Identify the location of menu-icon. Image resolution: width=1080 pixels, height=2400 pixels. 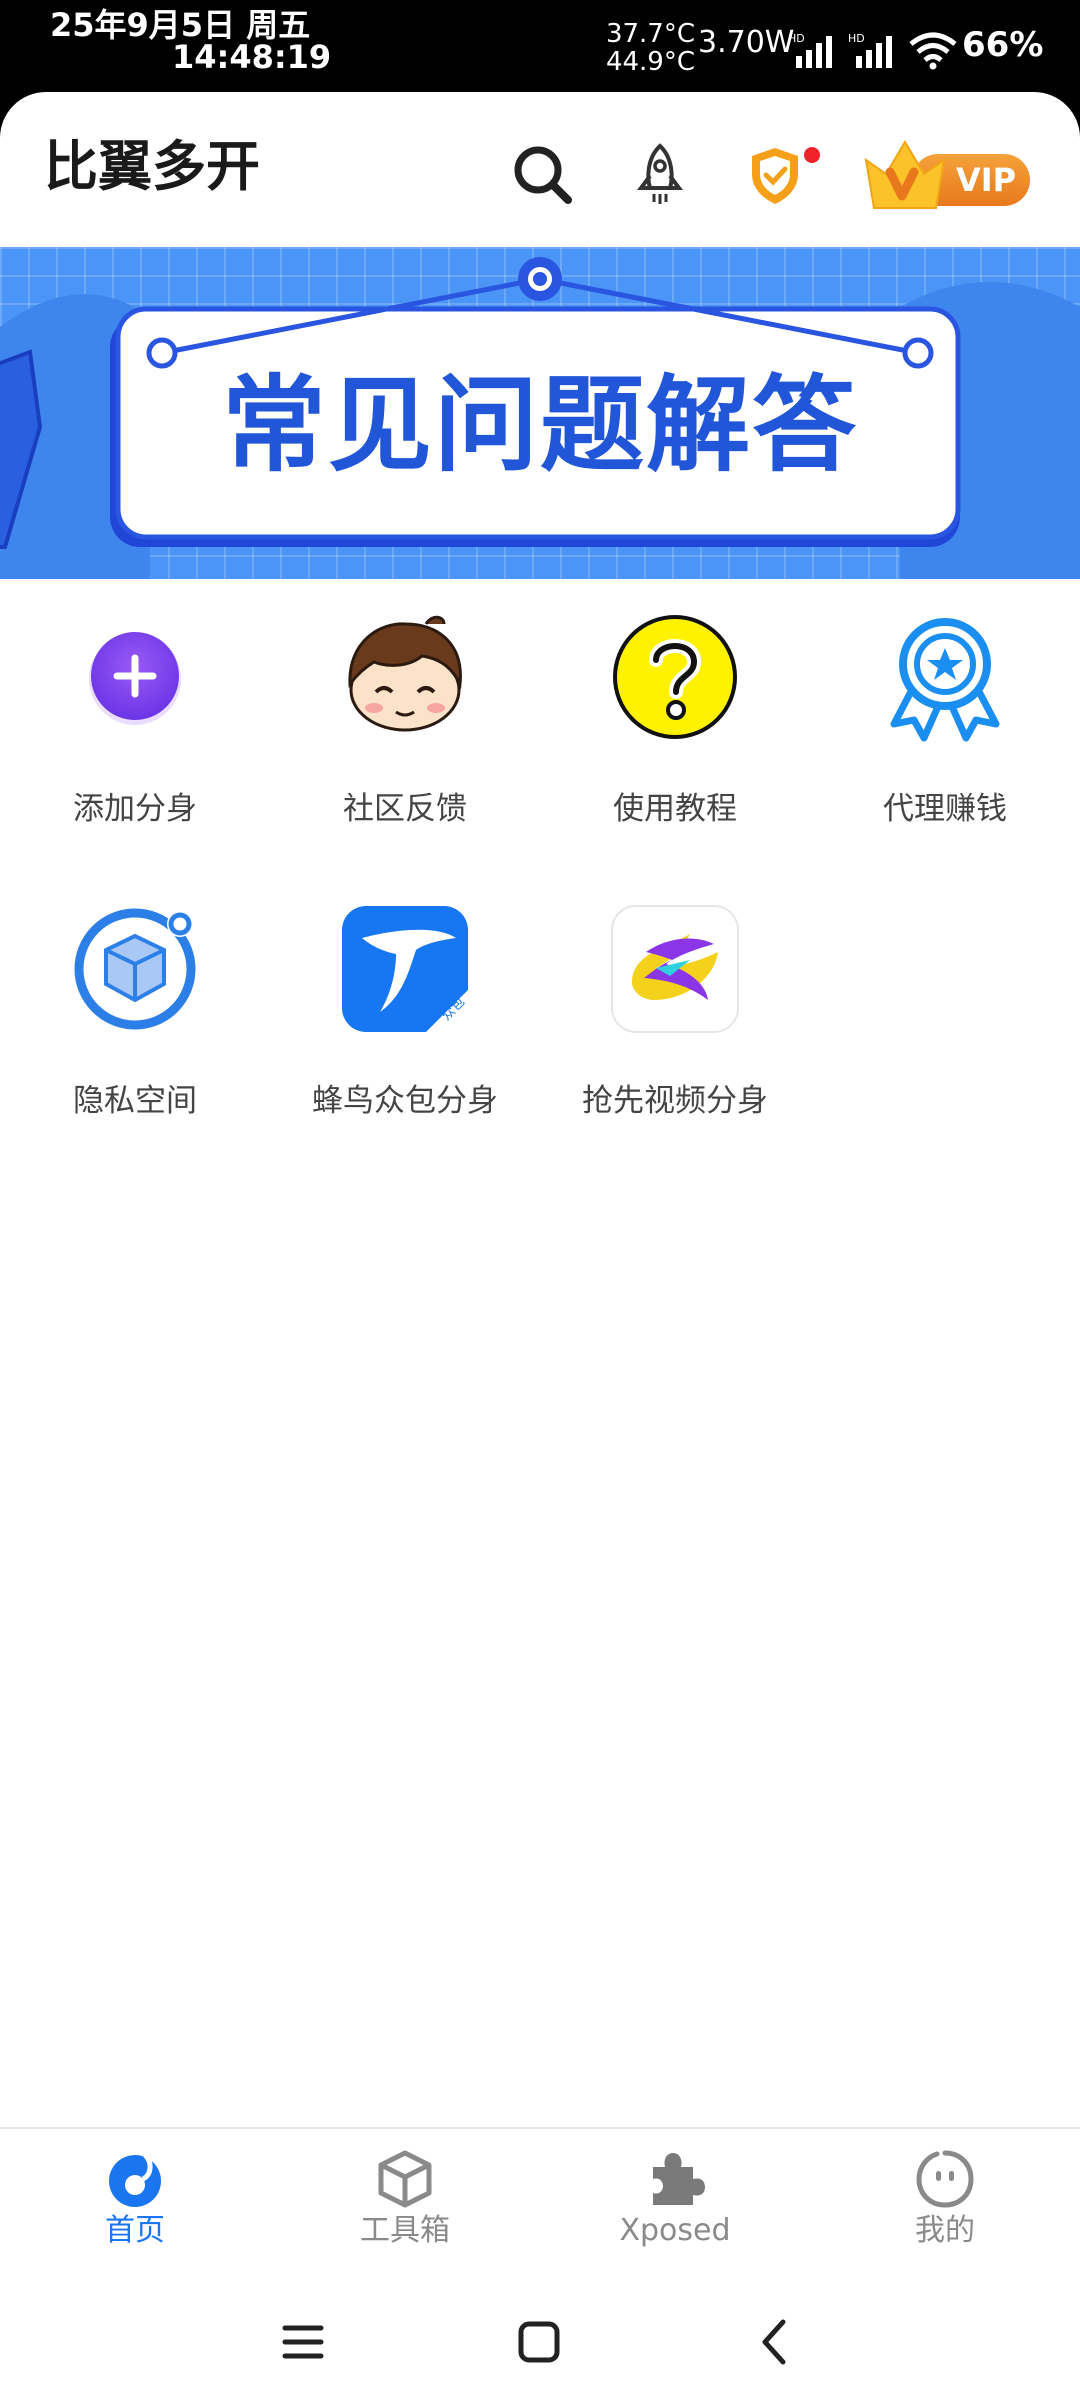
(303, 2342).